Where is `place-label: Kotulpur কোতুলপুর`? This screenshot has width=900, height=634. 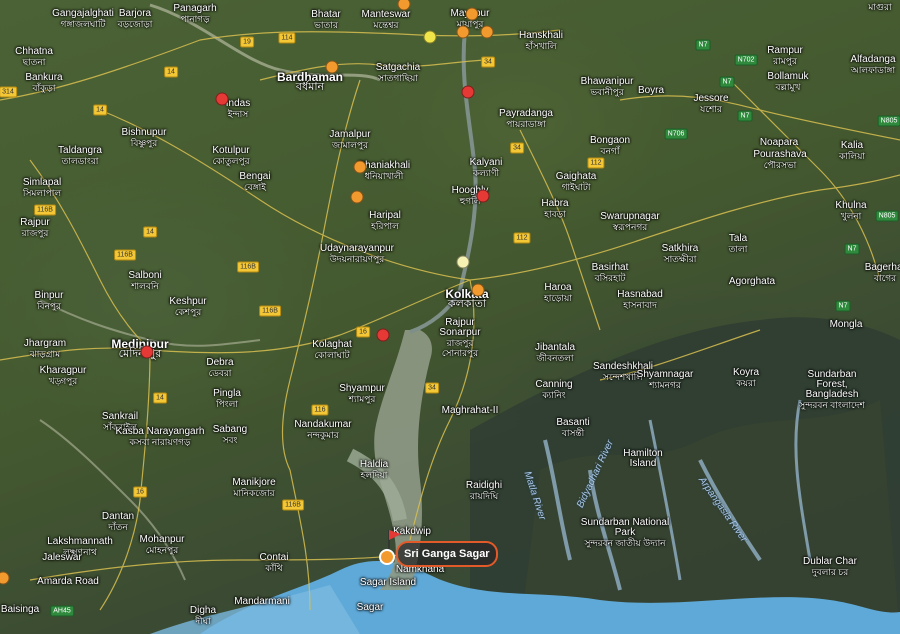 place-label: Kotulpur কোতুলপুর is located at coordinates (231, 156).